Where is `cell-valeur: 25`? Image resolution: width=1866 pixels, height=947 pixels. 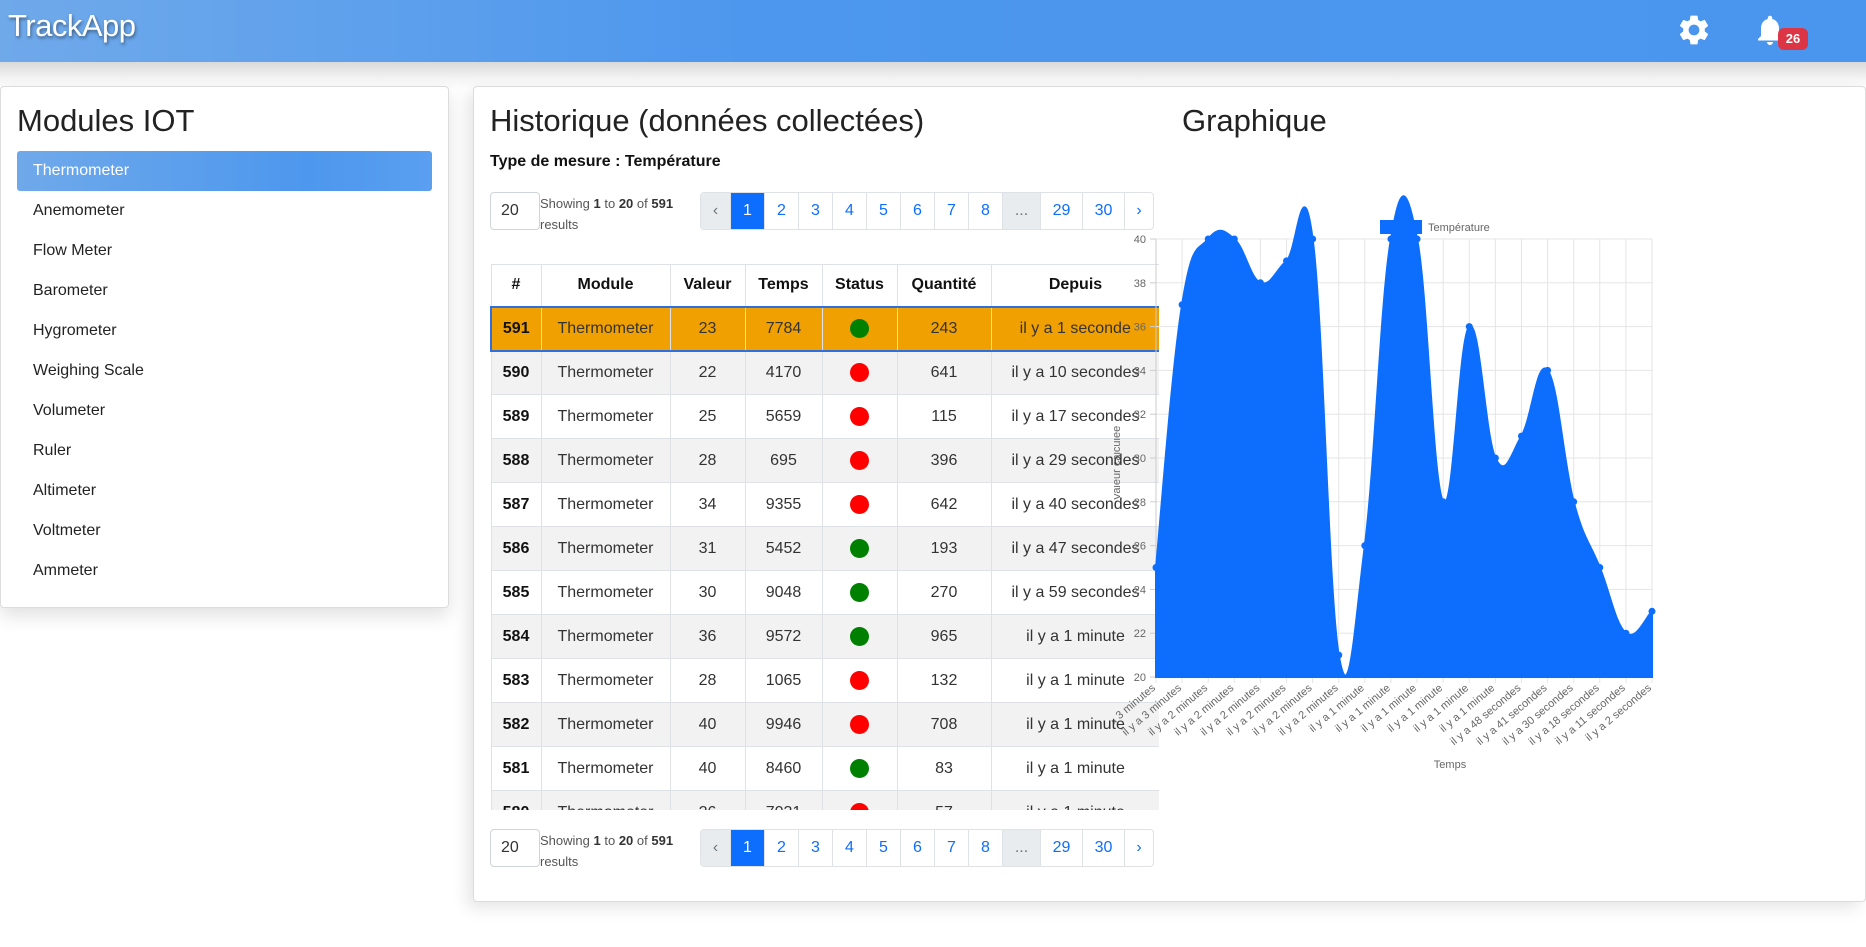
cell-valeur: 25 is located at coordinates (707, 416).